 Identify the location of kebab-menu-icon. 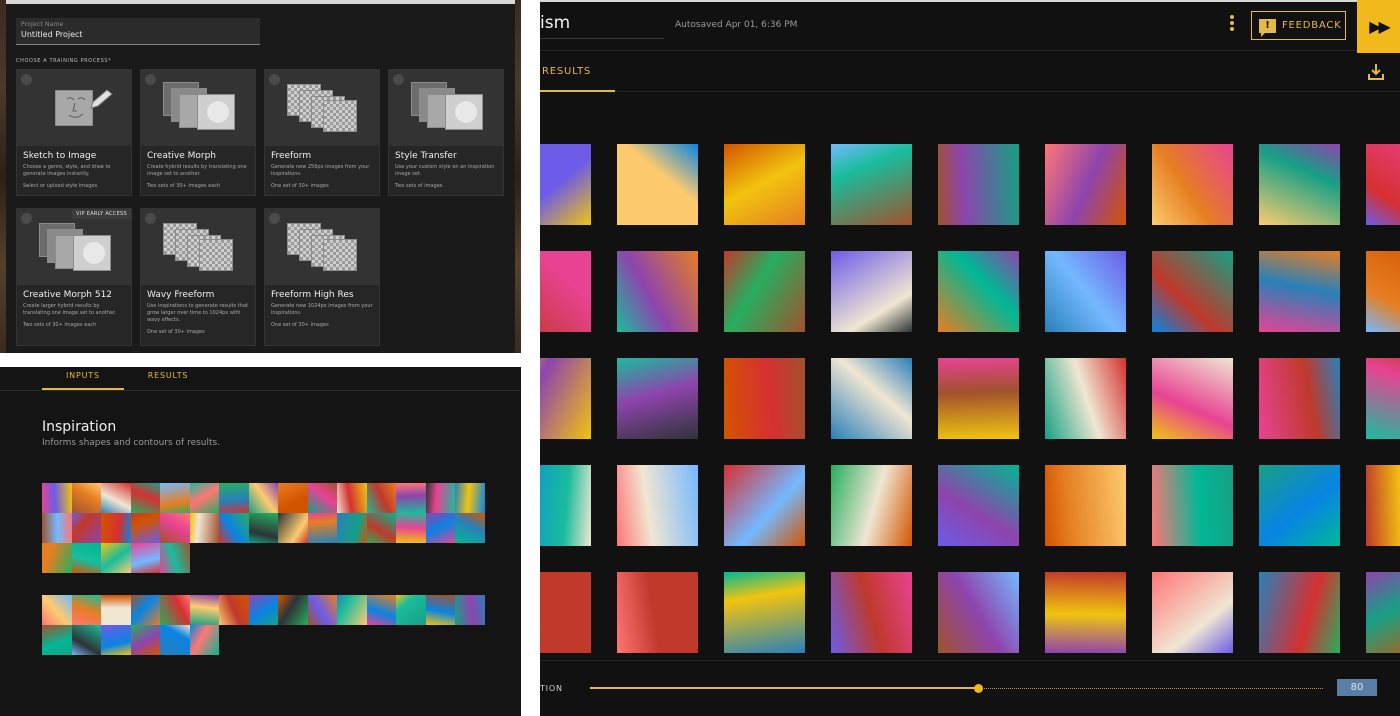
(1232, 25).